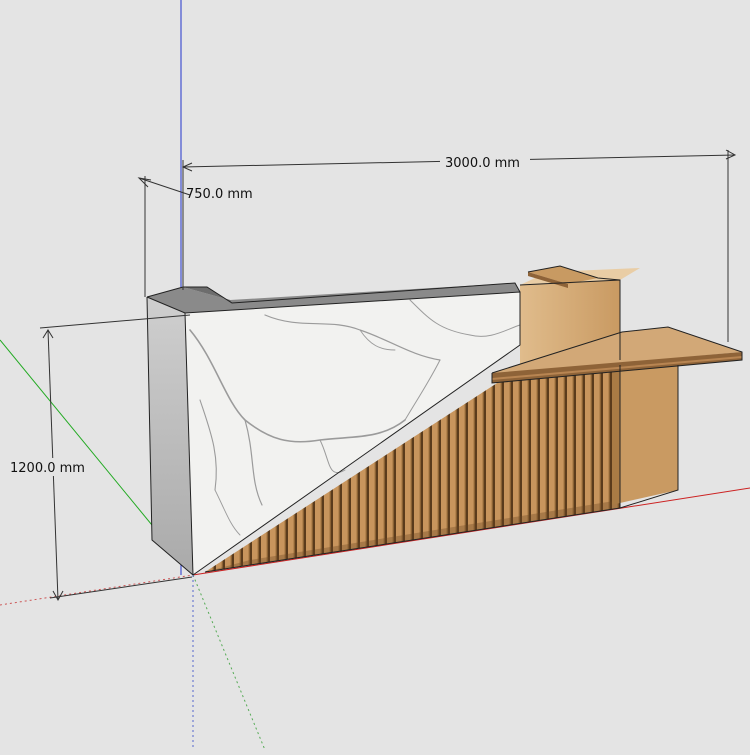 This screenshot has width=750, height=755. What do you see at coordinates (649, 434) in the screenshot?
I see `wood-cabinet-front` at bounding box center [649, 434].